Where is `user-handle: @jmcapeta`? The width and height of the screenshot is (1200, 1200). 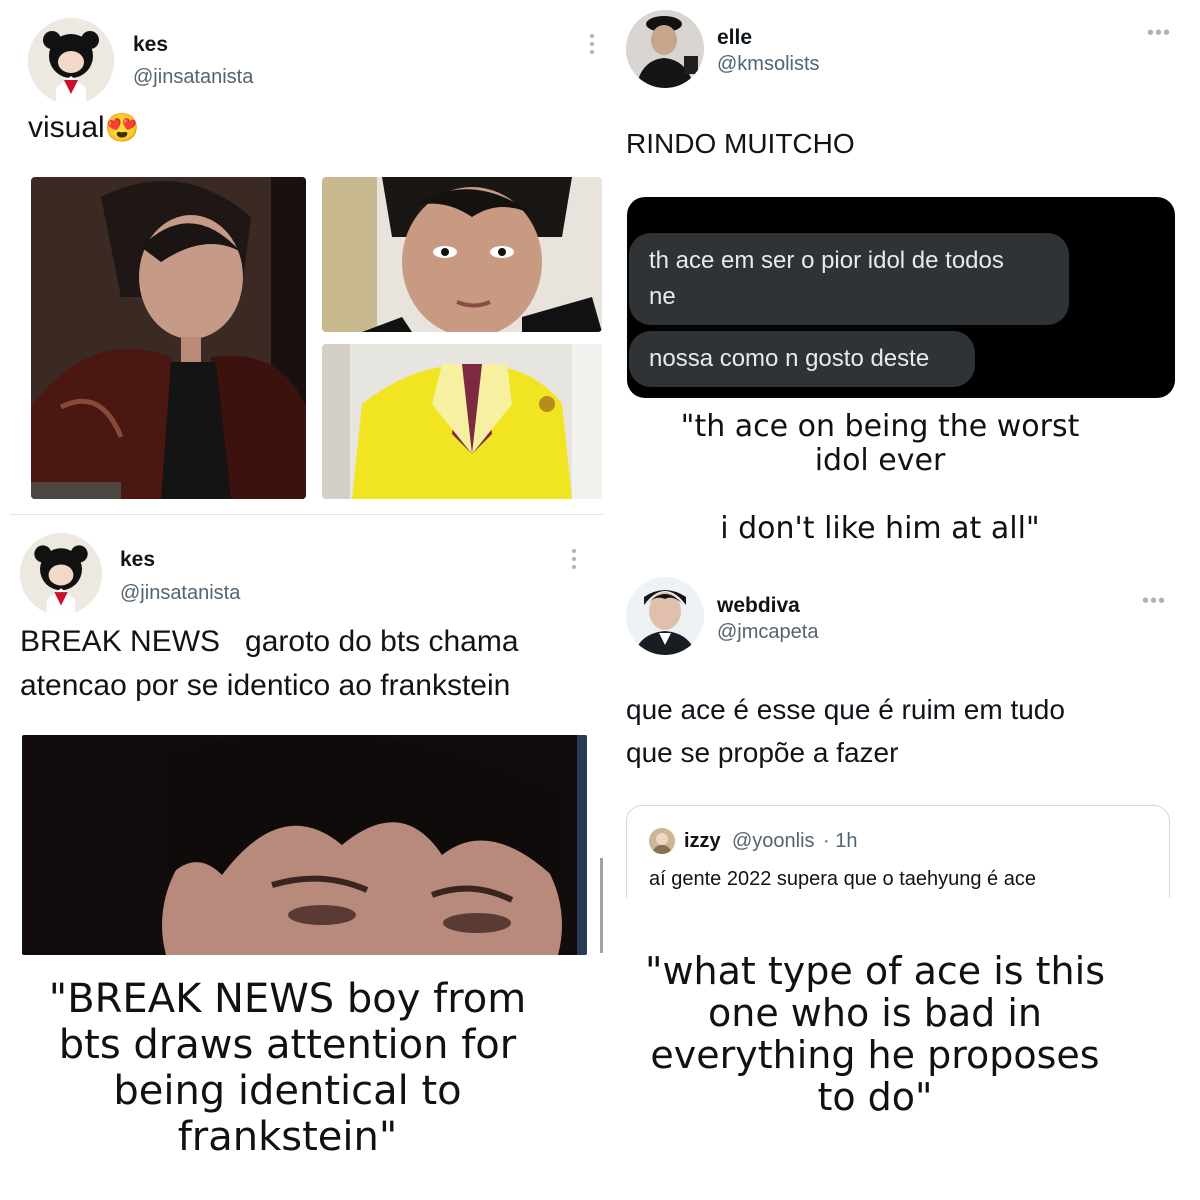 user-handle: @jmcapeta is located at coordinates (767, 632).